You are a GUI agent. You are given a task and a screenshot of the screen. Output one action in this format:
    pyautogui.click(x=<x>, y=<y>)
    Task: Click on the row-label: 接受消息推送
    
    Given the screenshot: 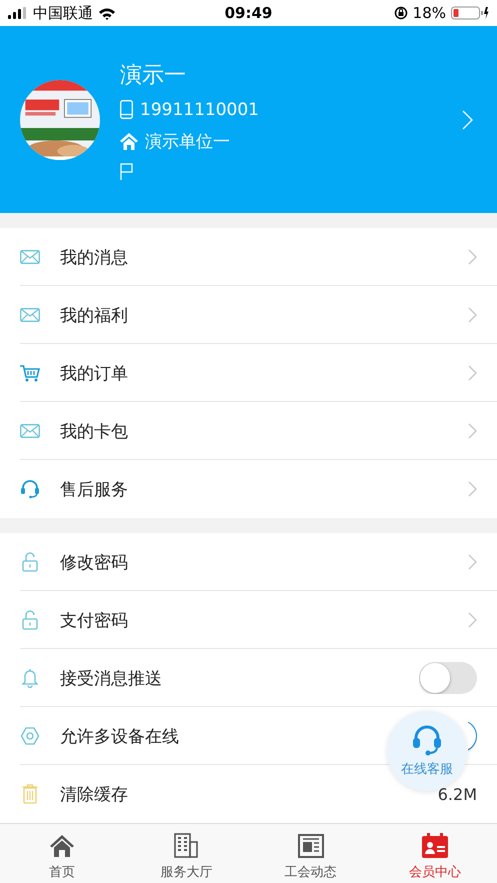 What is the action you would take?
    pyautogui.click(x=111, y=679)
    